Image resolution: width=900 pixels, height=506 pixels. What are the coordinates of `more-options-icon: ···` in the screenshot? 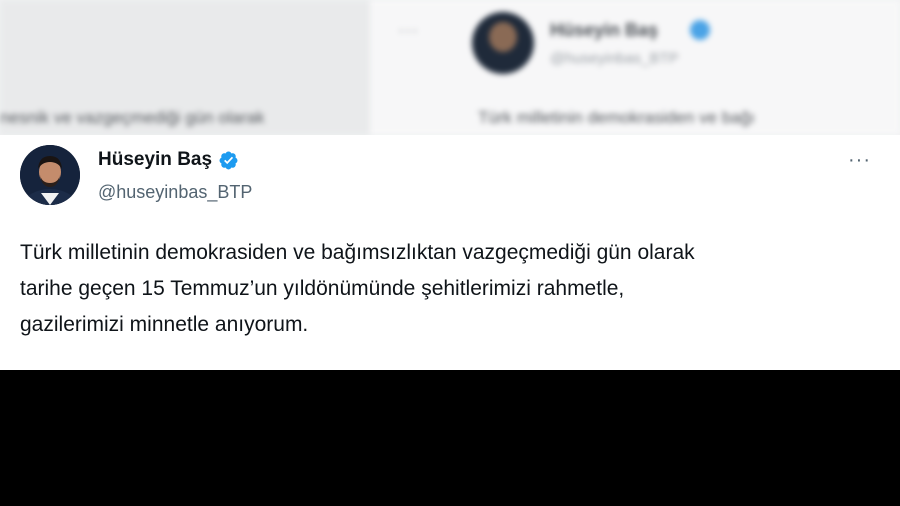 It's located at (859, 160).